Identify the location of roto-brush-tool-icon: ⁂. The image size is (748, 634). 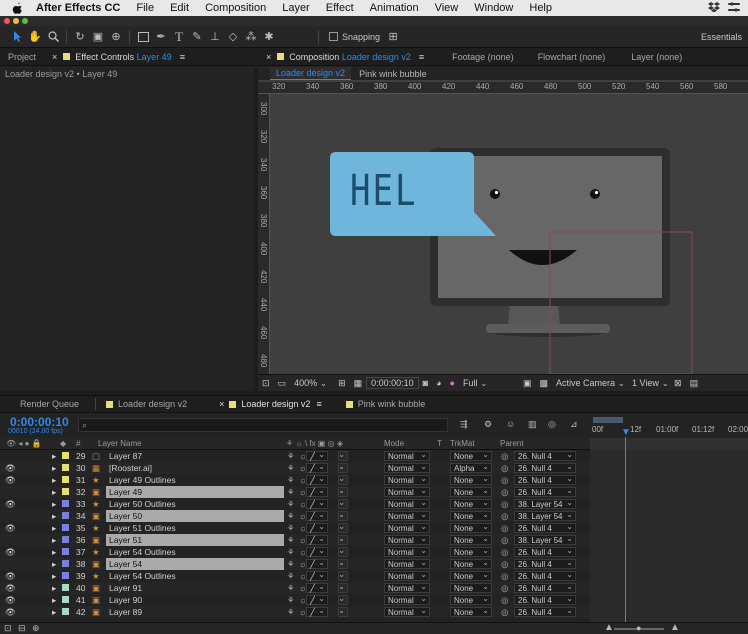
(251, 37).